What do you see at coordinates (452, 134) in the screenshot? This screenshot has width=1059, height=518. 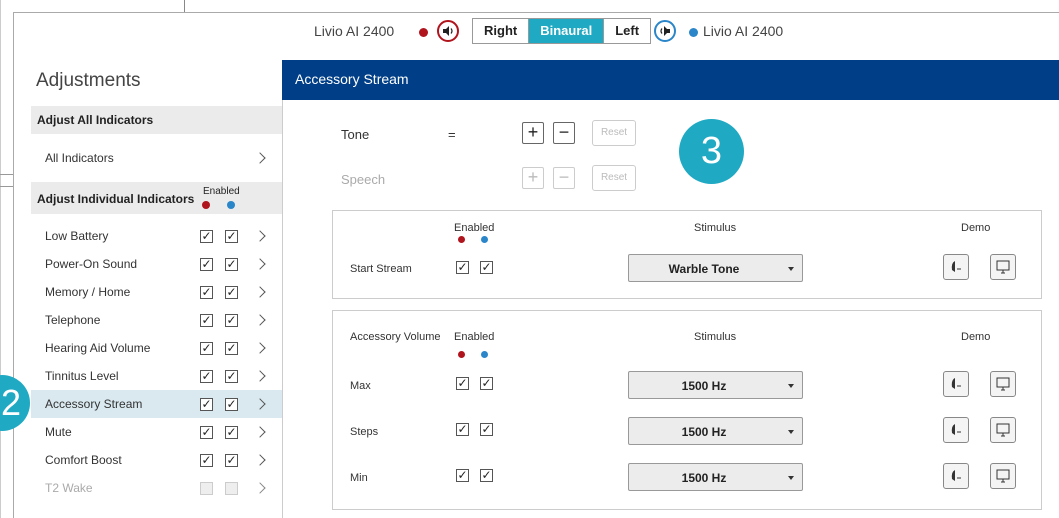 I see `tone-equals: =` at bounding box center [452, 134].